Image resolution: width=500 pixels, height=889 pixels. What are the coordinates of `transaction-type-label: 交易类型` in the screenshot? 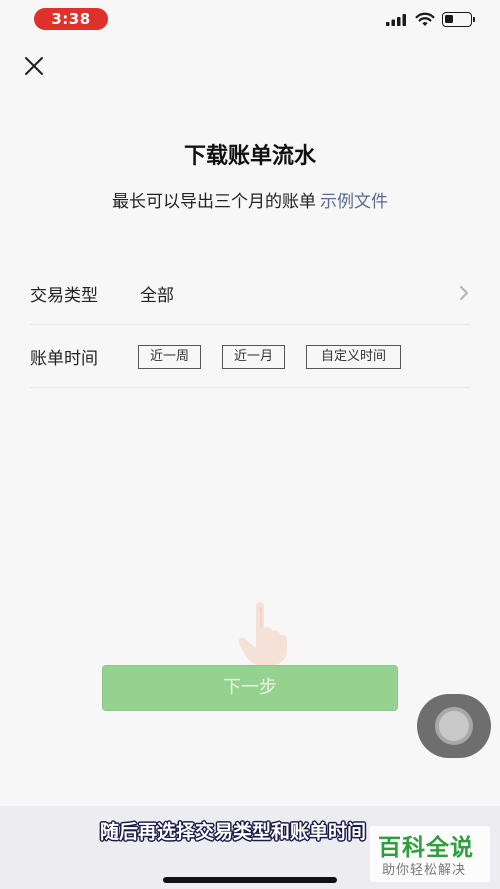 It's located at (64, 296).